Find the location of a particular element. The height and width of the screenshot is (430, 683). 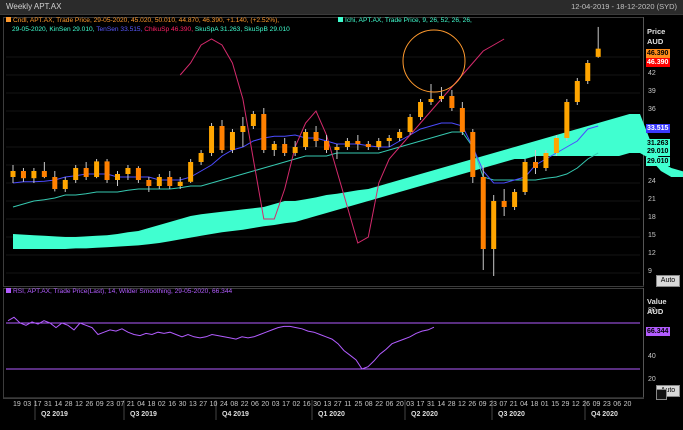

price-tick-label: 18 is located at coordinates (652, 217).